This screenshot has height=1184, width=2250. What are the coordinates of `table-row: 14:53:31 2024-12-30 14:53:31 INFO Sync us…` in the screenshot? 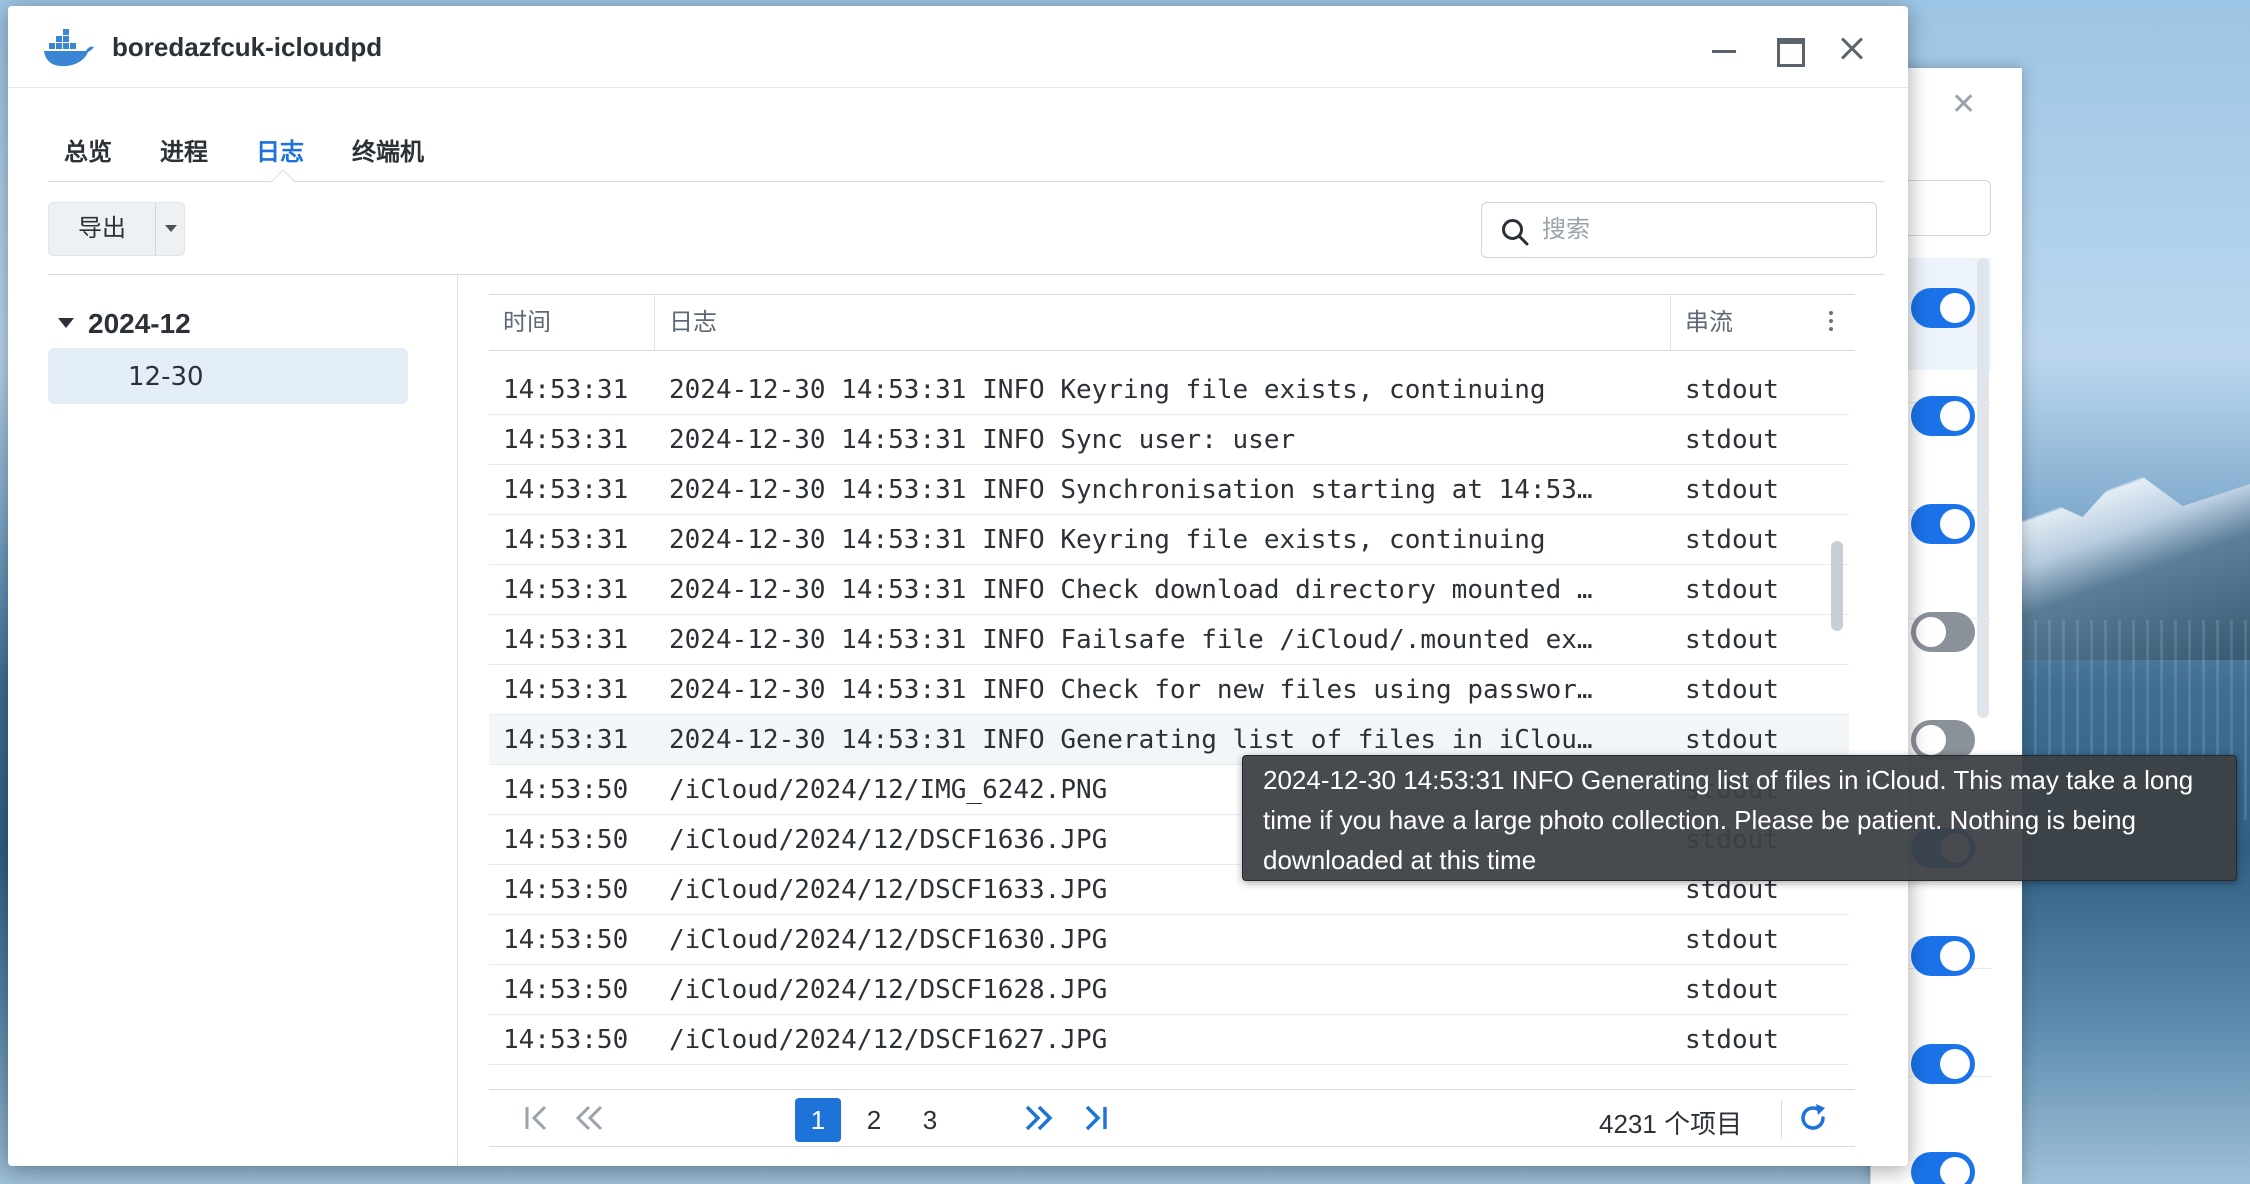 It's located at (1169, 440).